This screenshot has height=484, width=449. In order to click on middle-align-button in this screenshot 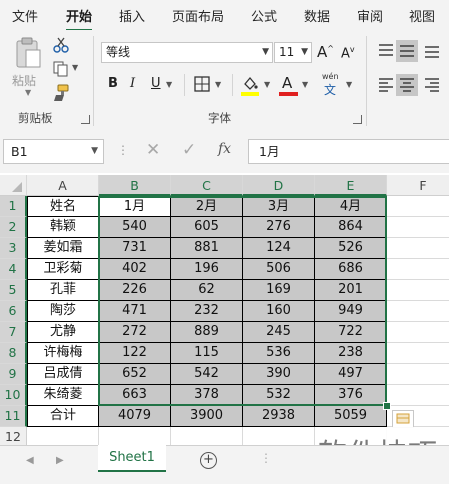, I will do `click(407, 51)`.